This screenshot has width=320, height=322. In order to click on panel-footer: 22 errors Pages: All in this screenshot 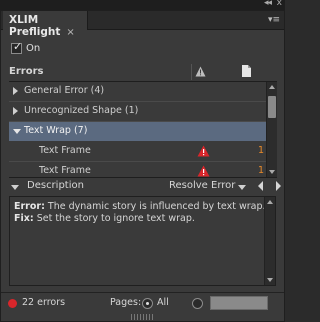, I will do `click(142, 302)`.